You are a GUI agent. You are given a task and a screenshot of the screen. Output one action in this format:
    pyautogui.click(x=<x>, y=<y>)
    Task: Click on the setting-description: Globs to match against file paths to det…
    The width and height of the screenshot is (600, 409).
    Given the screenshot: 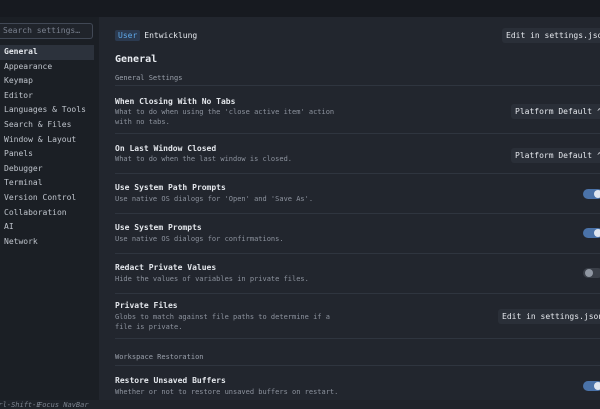 What is the action you would take?
    pyautogui.click(x=222, y=322)
    